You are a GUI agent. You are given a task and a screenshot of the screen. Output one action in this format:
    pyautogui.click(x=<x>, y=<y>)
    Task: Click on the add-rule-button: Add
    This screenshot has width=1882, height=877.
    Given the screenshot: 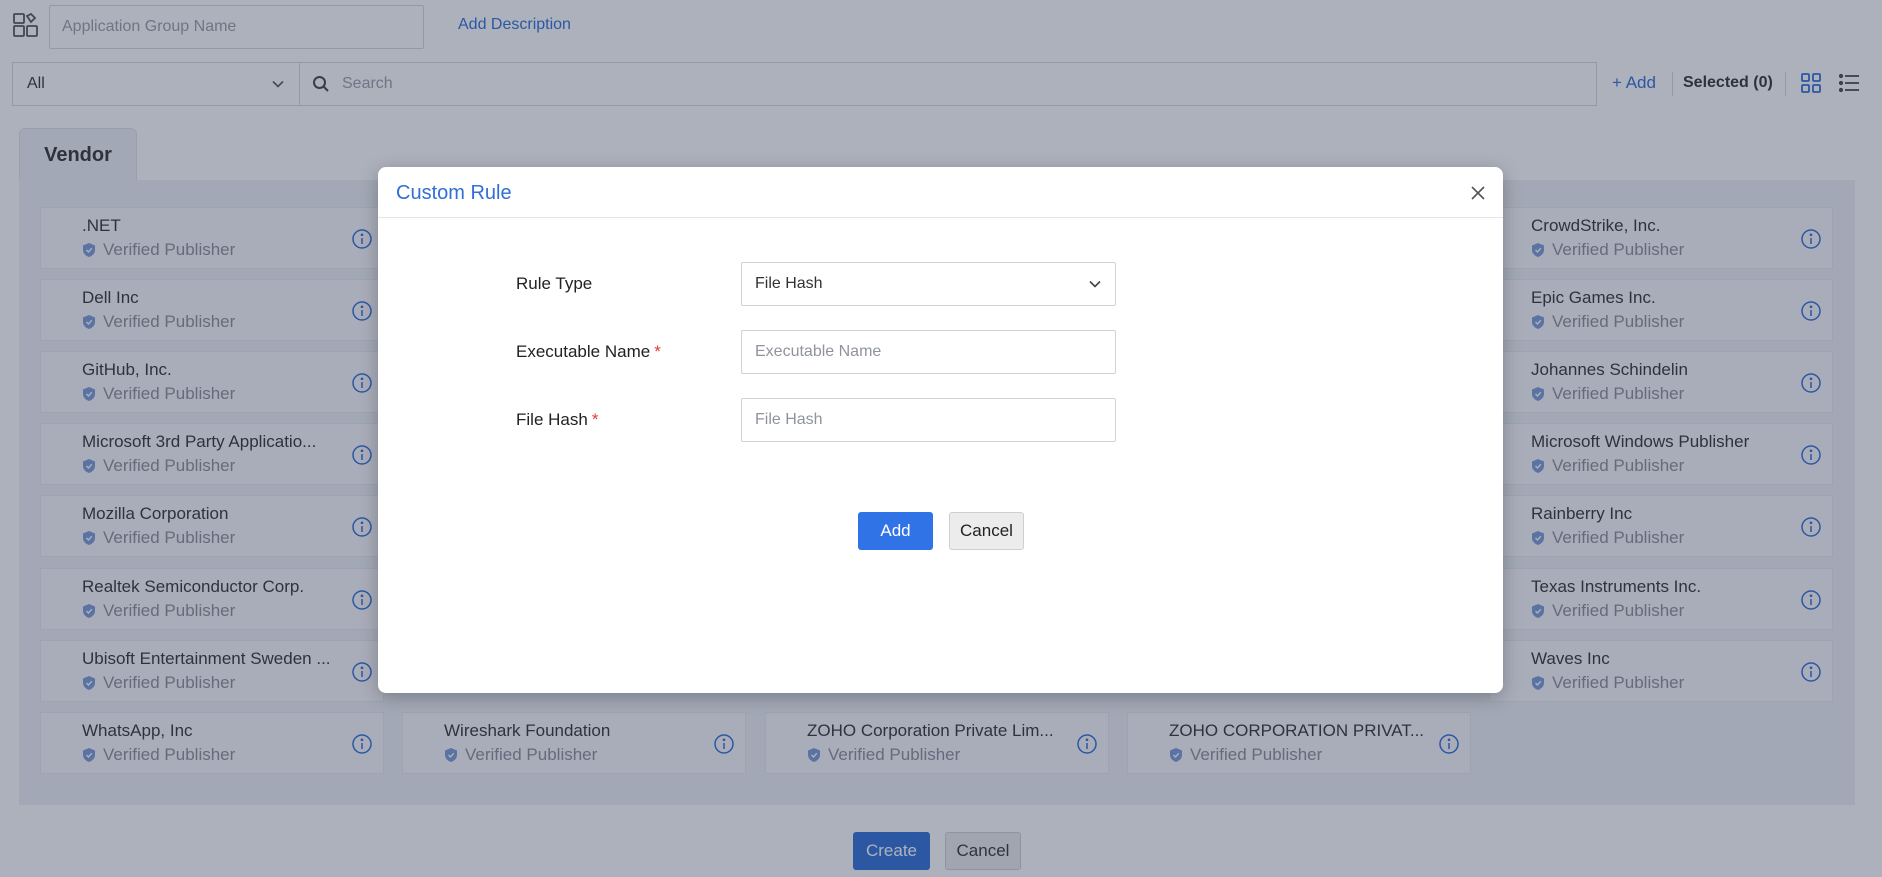 What is the action you would take?
    pyautogui.click(x=895, y=531)
    